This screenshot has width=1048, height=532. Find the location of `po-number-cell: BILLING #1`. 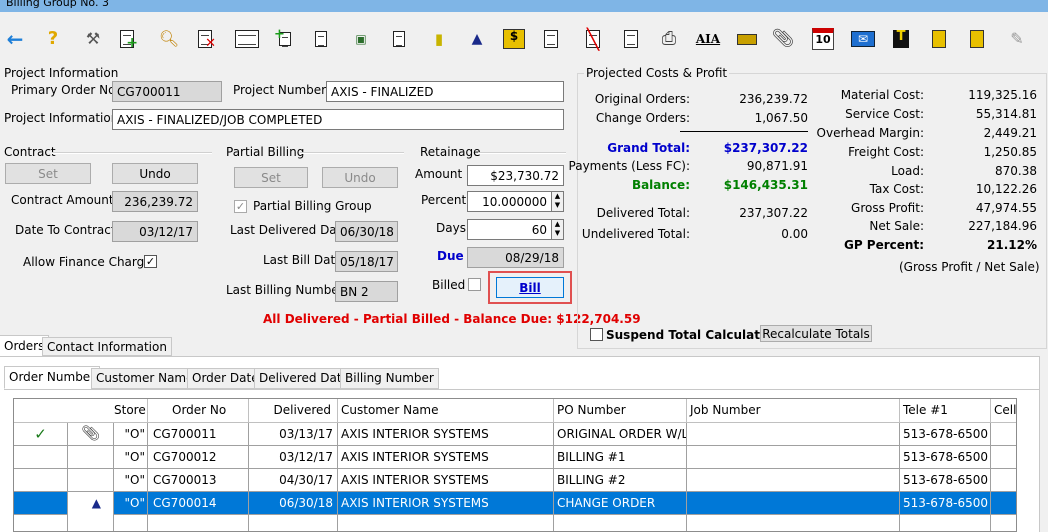

po-number-cell: BILLING #1 is located at coordinates (620, 457).